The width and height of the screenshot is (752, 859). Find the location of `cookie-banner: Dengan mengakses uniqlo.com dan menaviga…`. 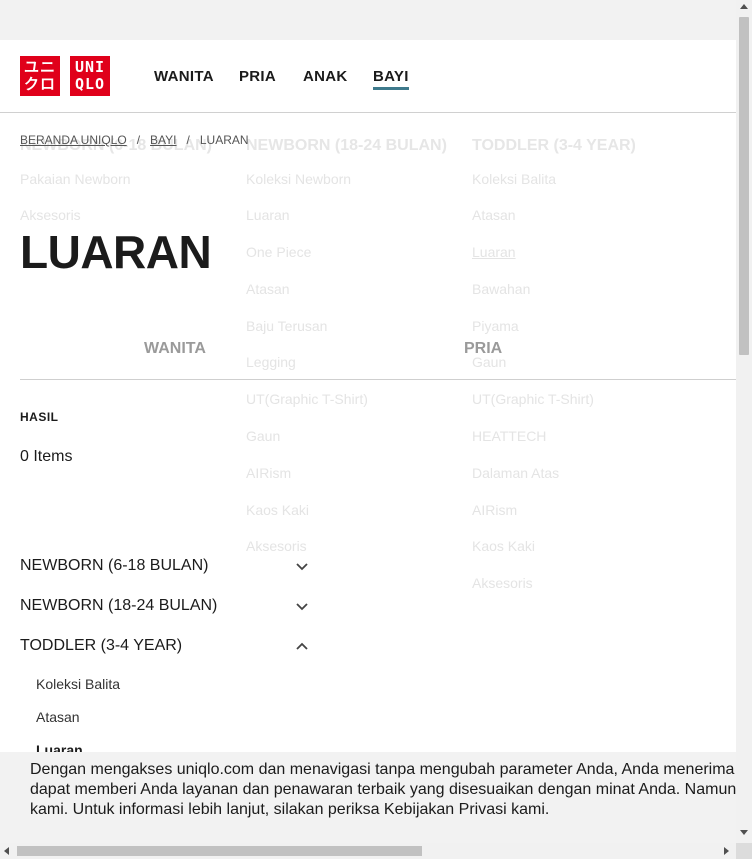

cookie-banner: Dengan mengakses uniqlo.com dan menaviga… is located at coordinates (368, 797).